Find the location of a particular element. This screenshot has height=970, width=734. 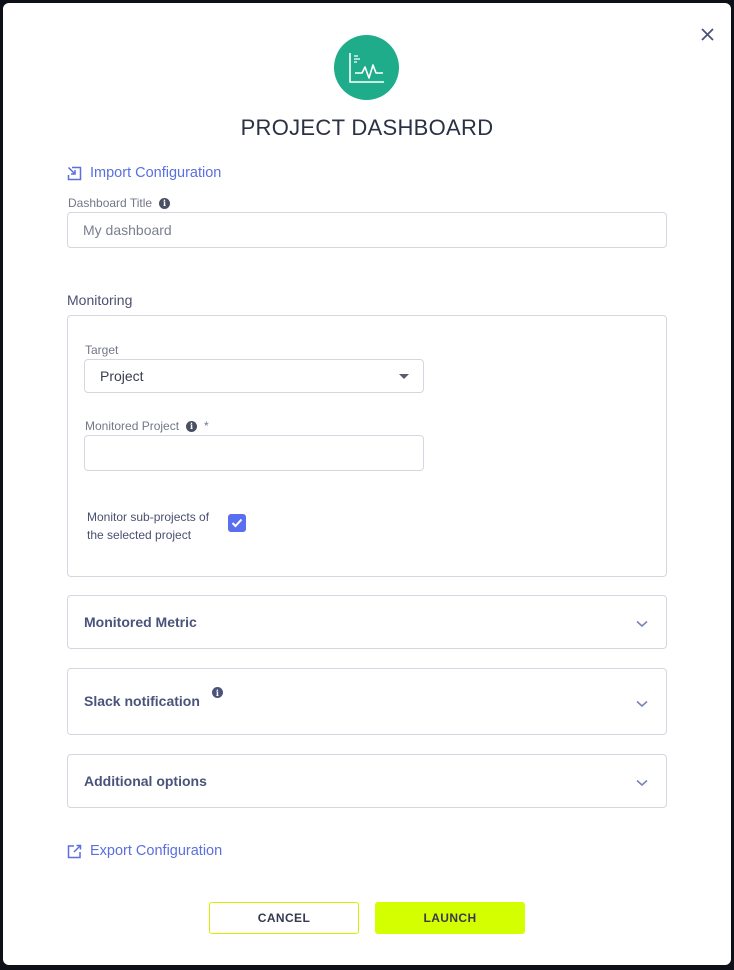

target-label-text: Target is located at coordinates (102, 350).